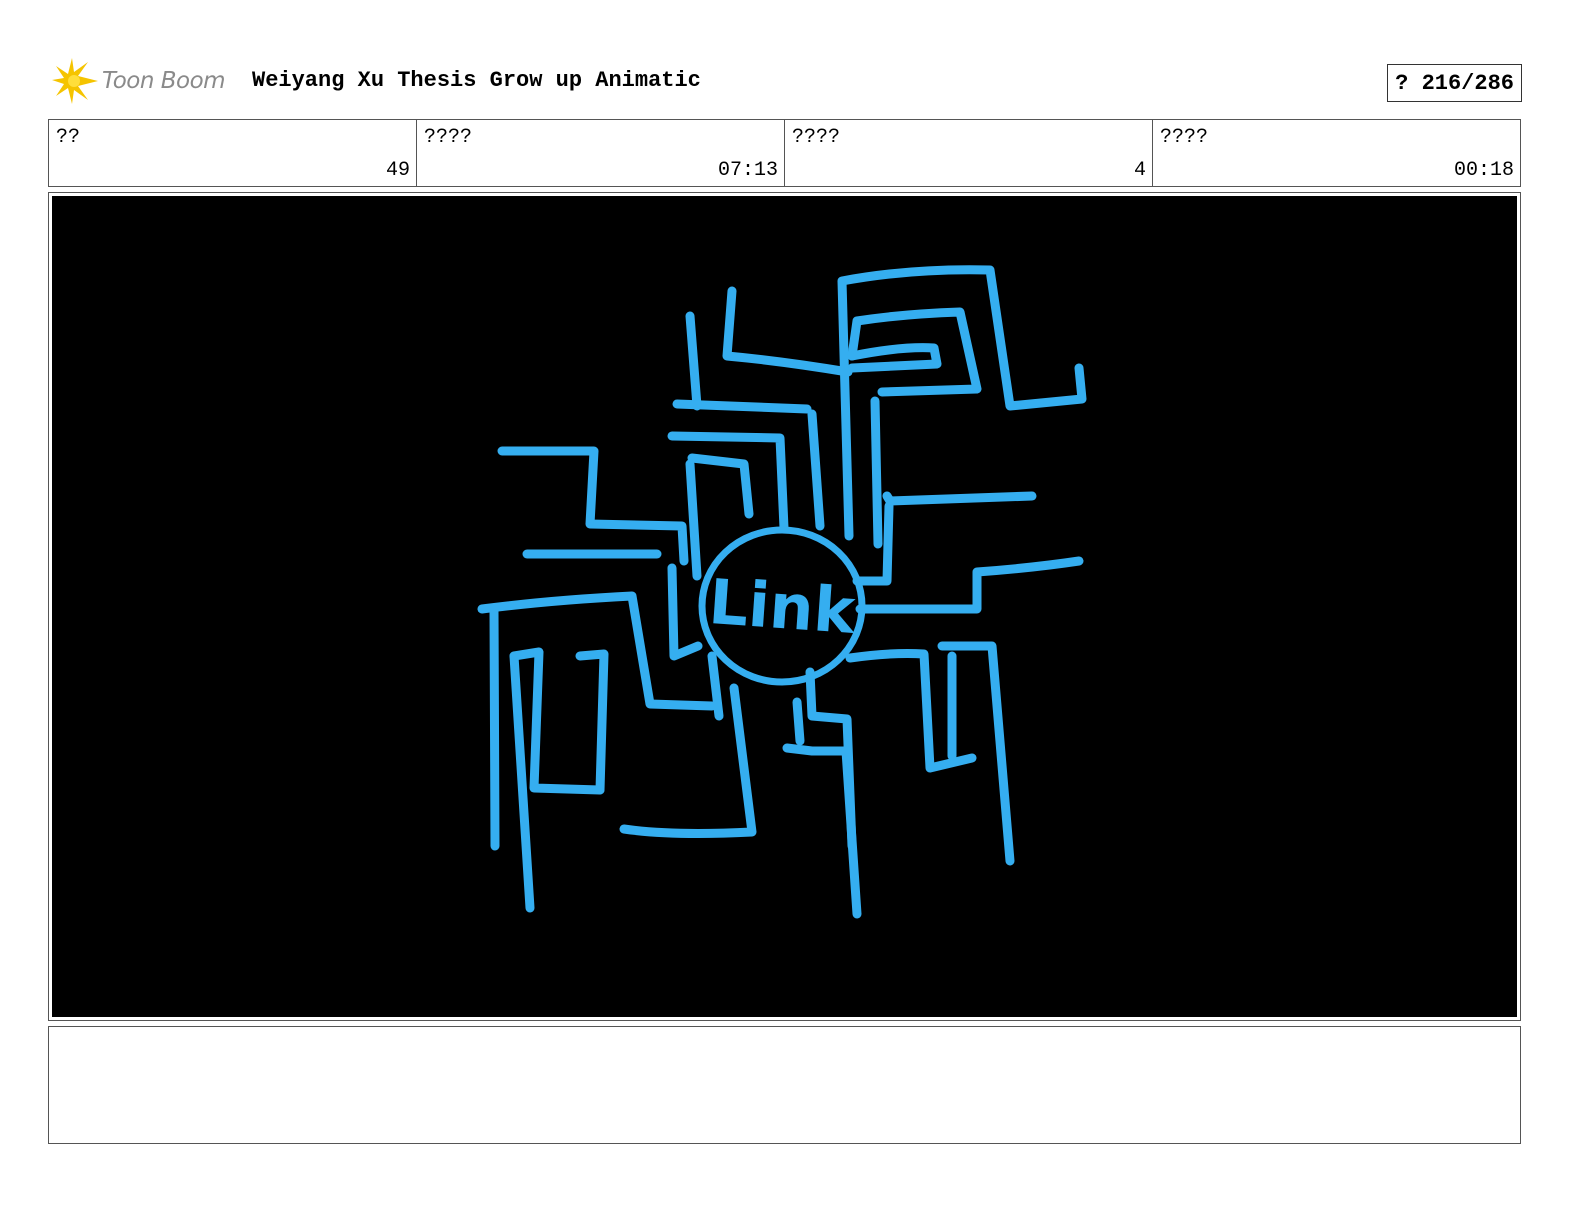 This screenshot has width=1582, height=1225. I want to click on toon-boom-burst-icon, so click(75, 81).